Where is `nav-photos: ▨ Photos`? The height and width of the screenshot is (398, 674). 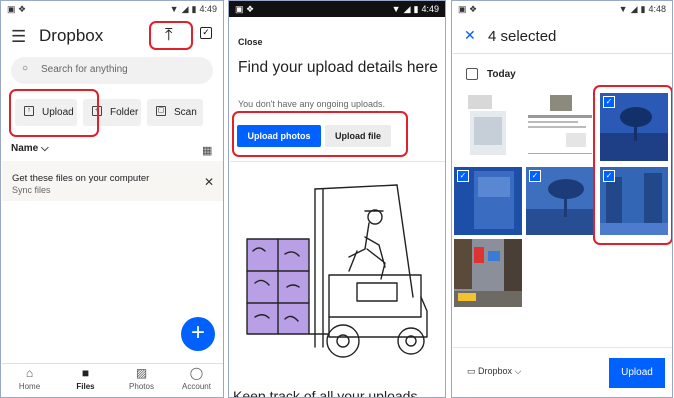 nav-photos: ▨ Photos is located at coordinates (141, 378).